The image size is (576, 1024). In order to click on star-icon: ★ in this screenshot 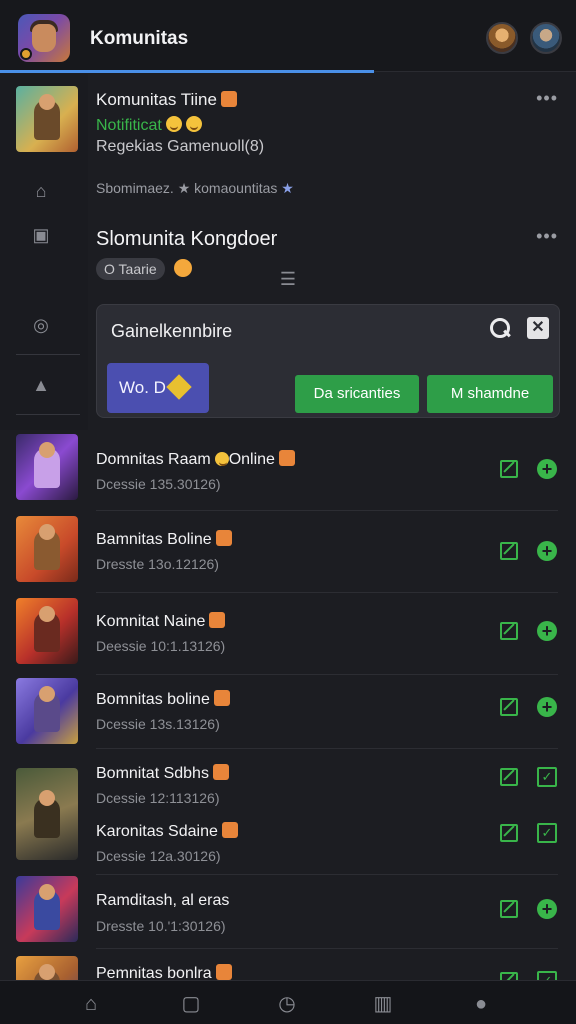, I will do `click(287, 188)`.